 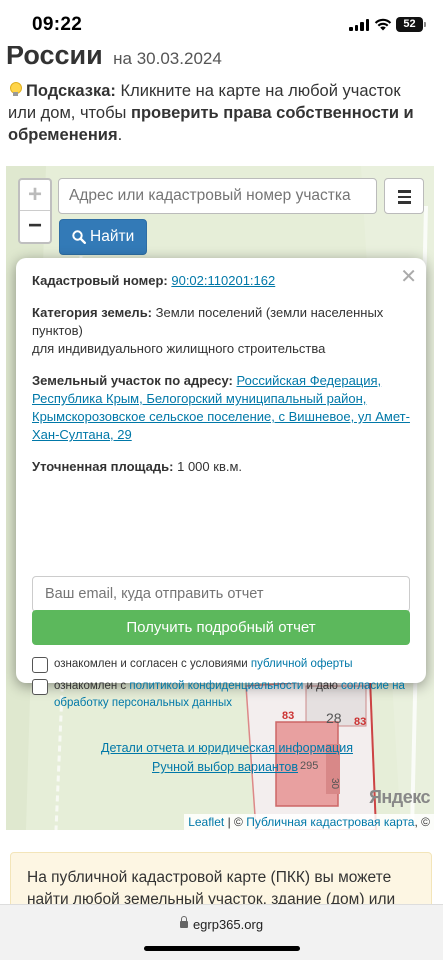 What do you see at coordinates (71, 91) in the screenshot?
I see `hint-label: Подсказка:` at bounding box center [71, 91].